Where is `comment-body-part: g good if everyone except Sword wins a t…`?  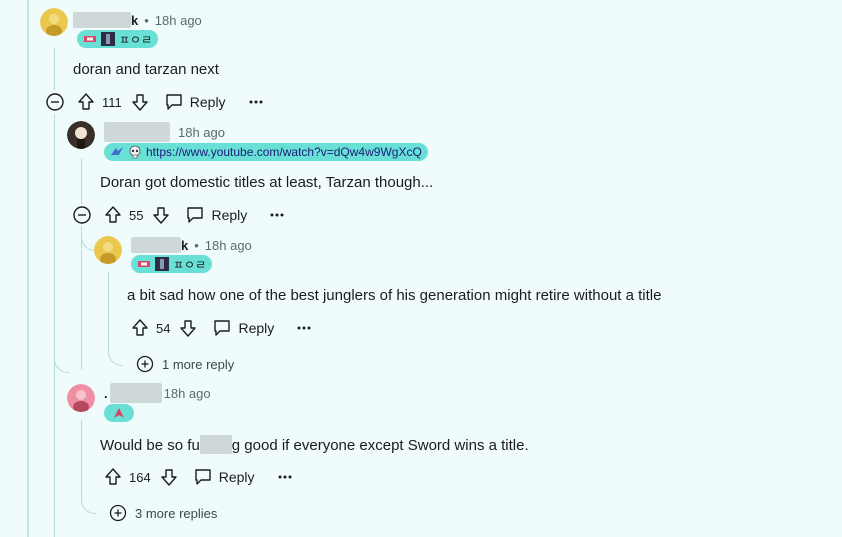 comment-body-part: g good if everyone except Sword wins a t… is located at coordinates (380, 445).